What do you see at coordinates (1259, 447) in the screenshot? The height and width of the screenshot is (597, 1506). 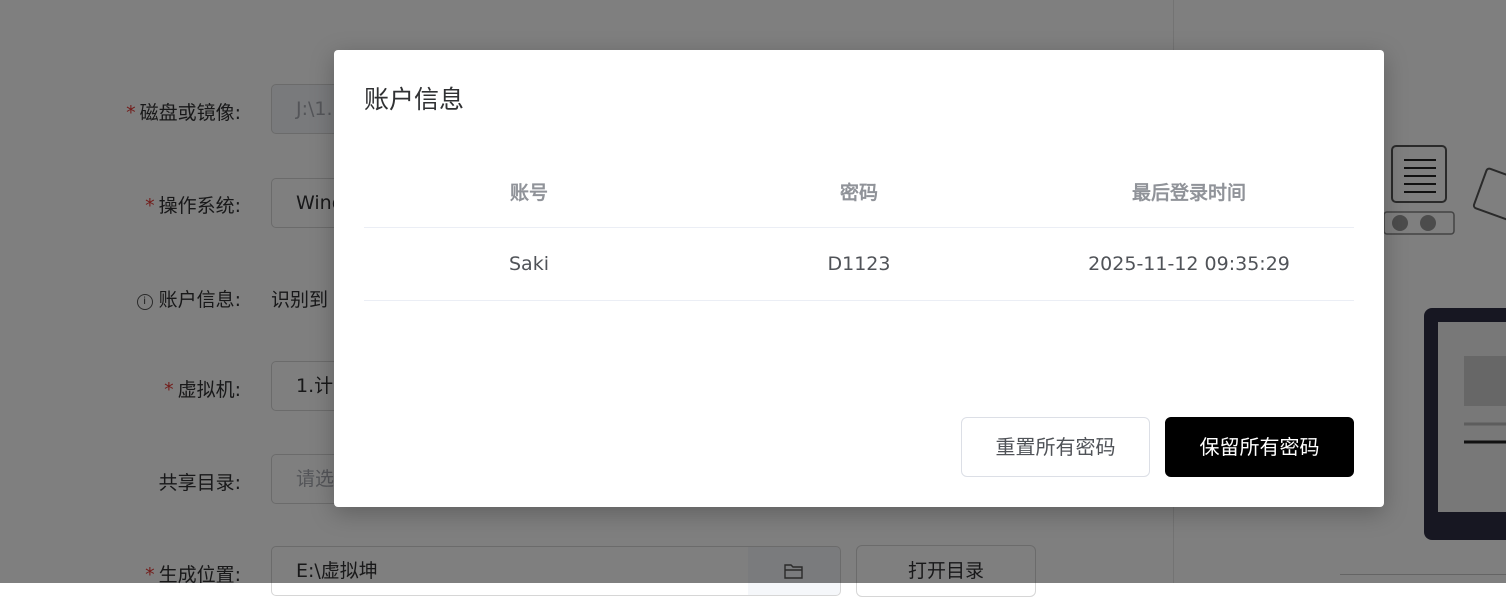 I see `keep-all-passwords-button: 保留所有密码` at bounding box center [1259, 447].